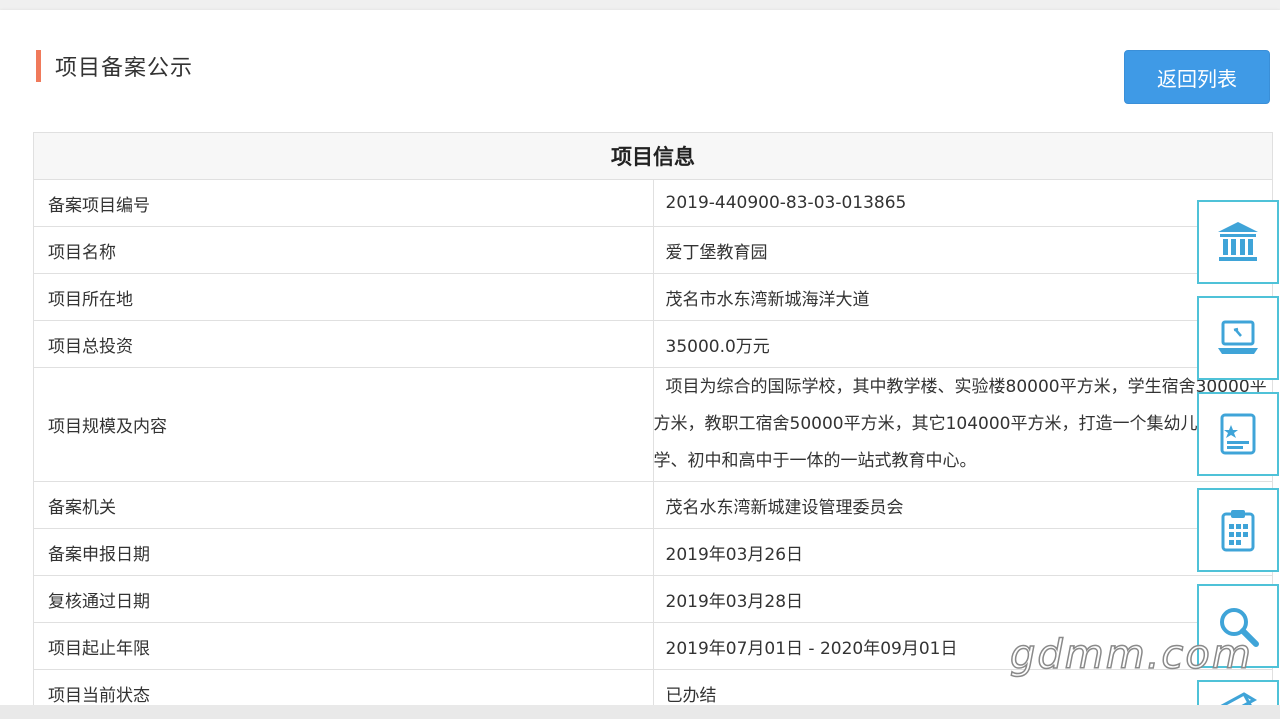 This screenshot has height=719, width=1280. What do you see at coordinates (343, 203) in the screenshot?
I see `row-label: 备案项目编号` at bounding box center [343, 203].